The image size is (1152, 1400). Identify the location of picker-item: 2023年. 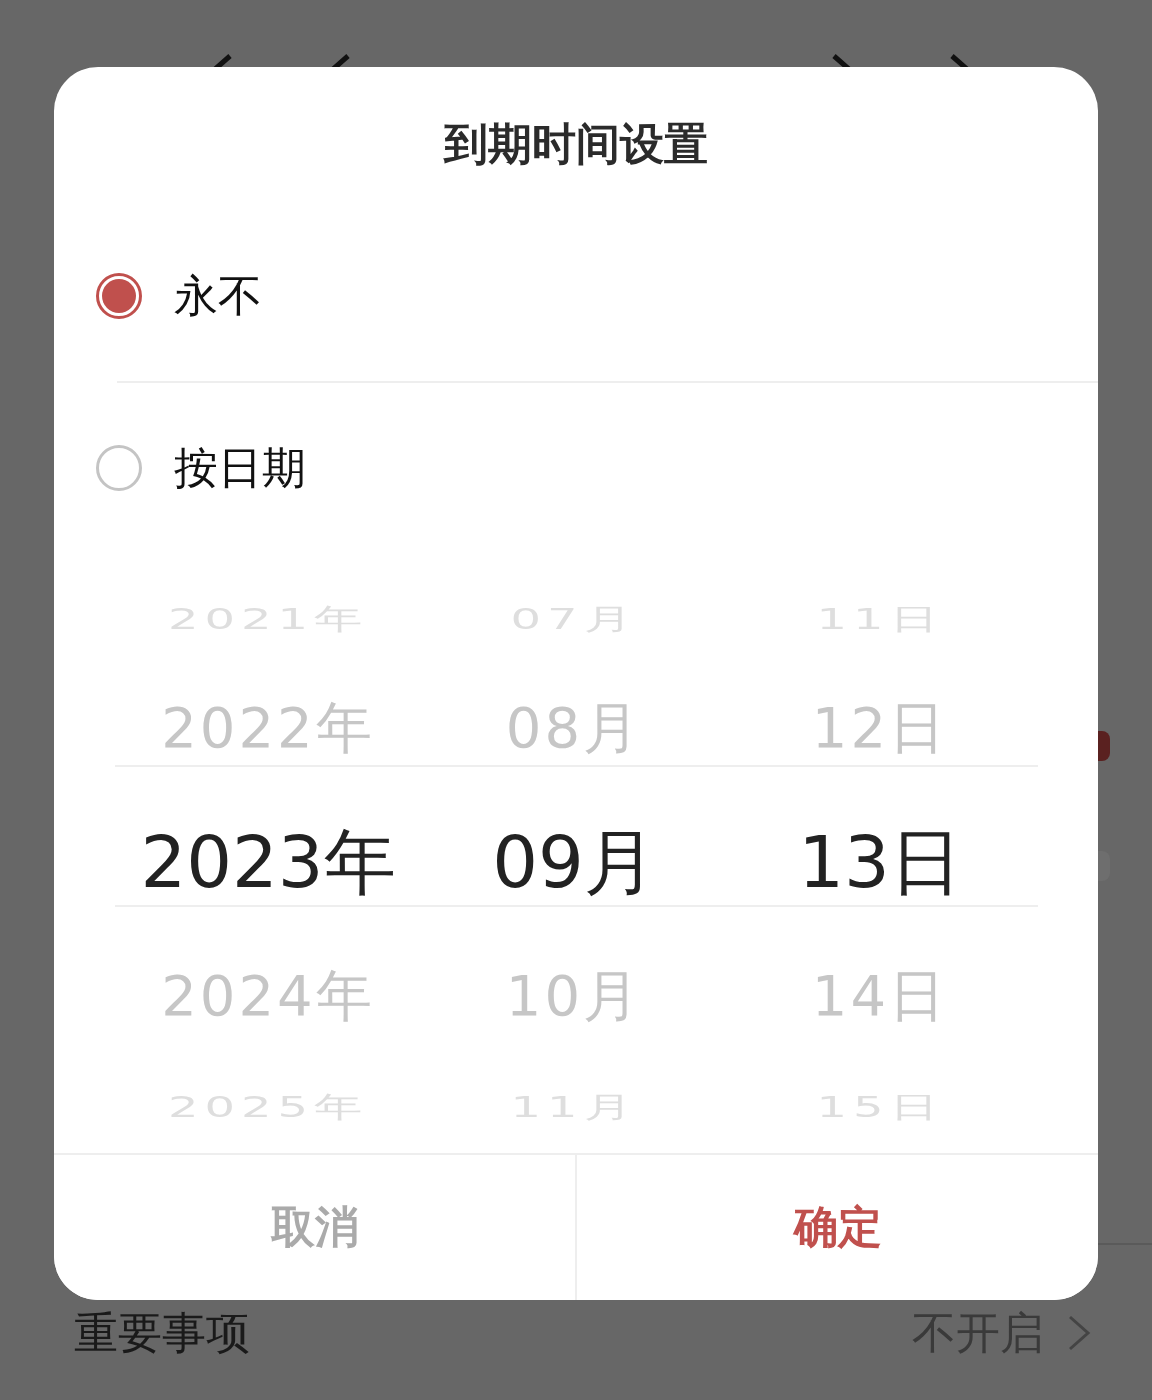
(268, 863).